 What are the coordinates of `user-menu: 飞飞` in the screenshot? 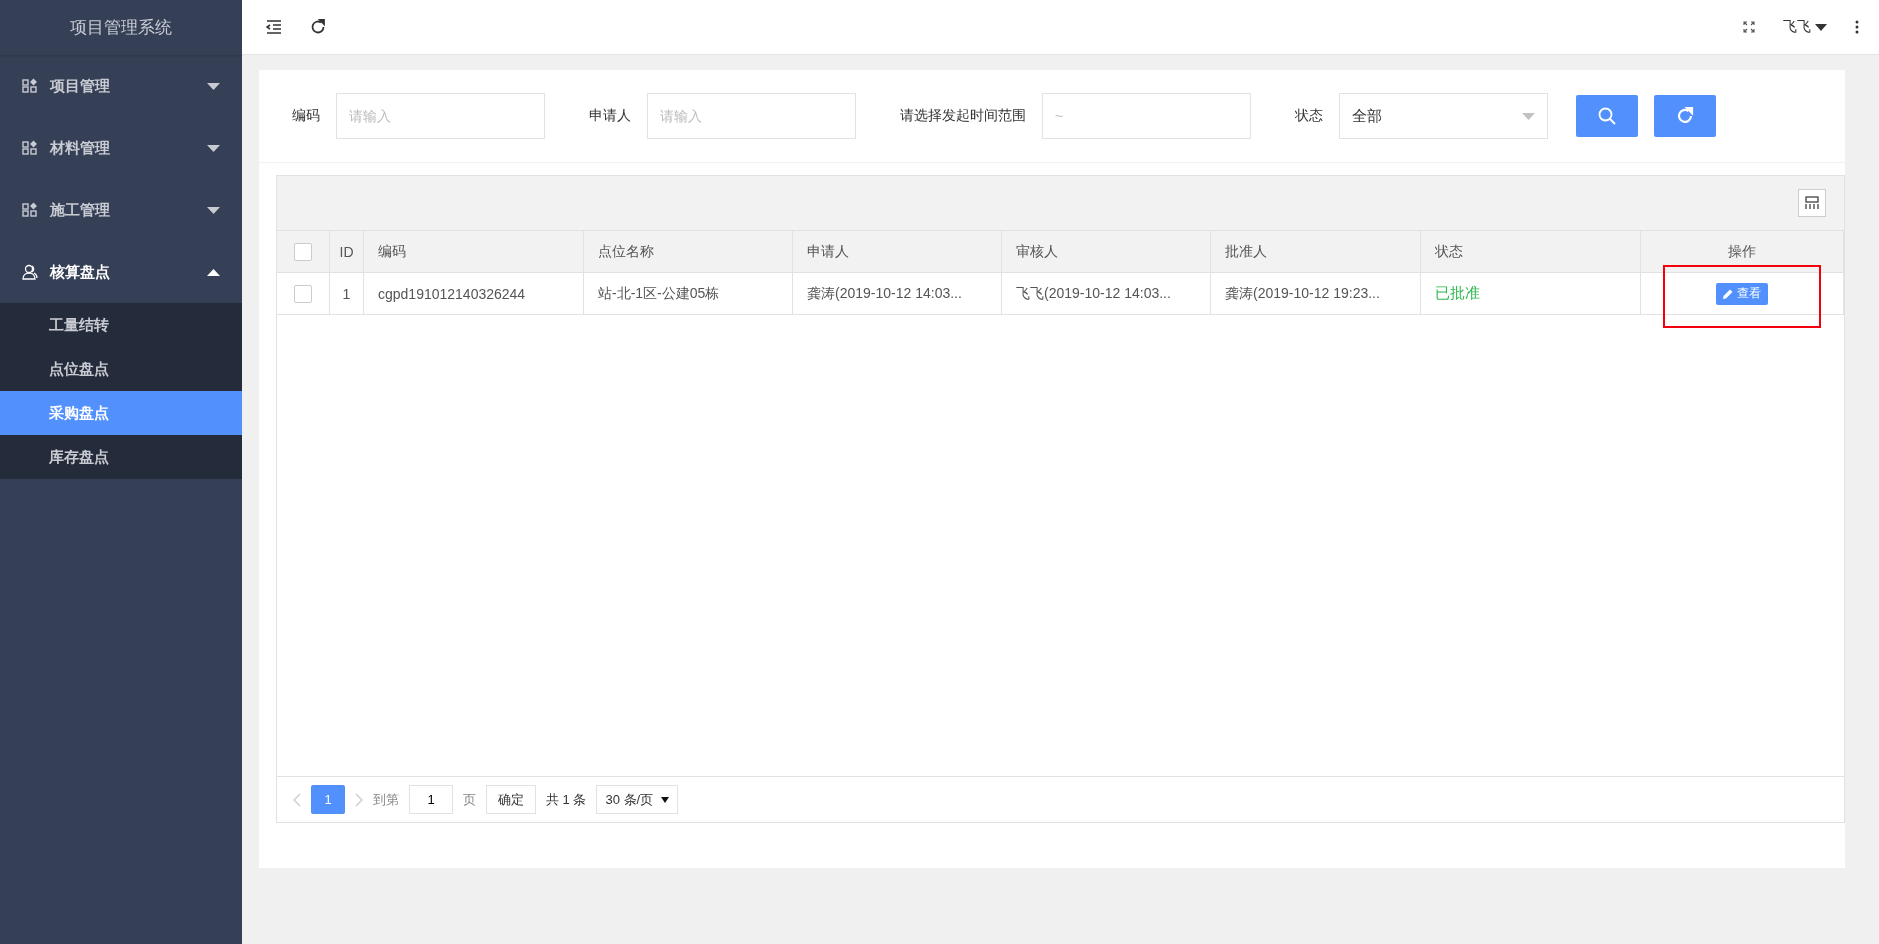 It's located at (1805, 27).